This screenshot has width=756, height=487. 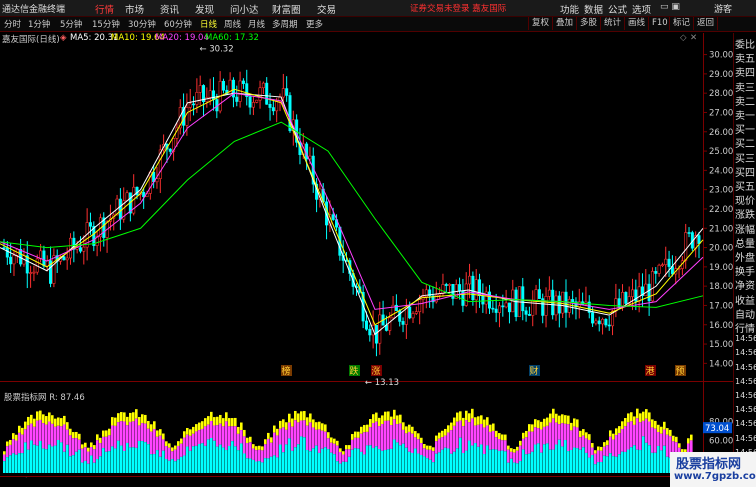 What do you see at coordinates (232, 24) in the screenshot?
I see `period-weekly: 周线` at bounding box center [232, 24].